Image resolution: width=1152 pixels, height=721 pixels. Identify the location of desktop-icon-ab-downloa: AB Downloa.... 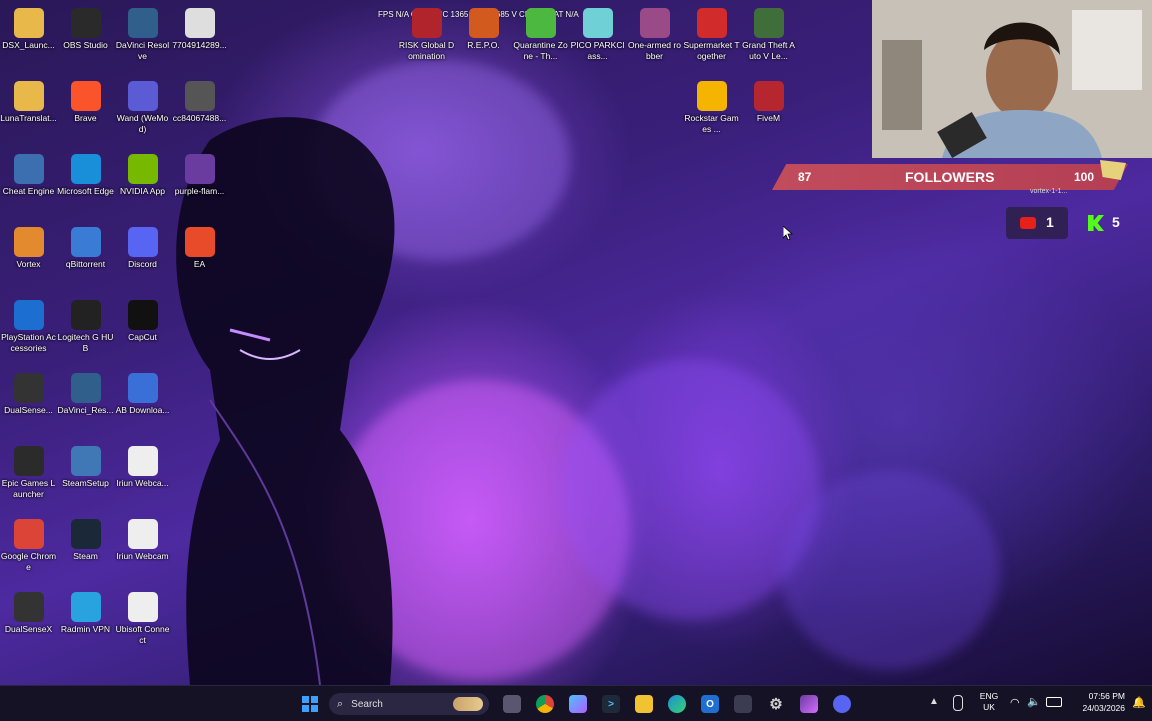
(142, 405).